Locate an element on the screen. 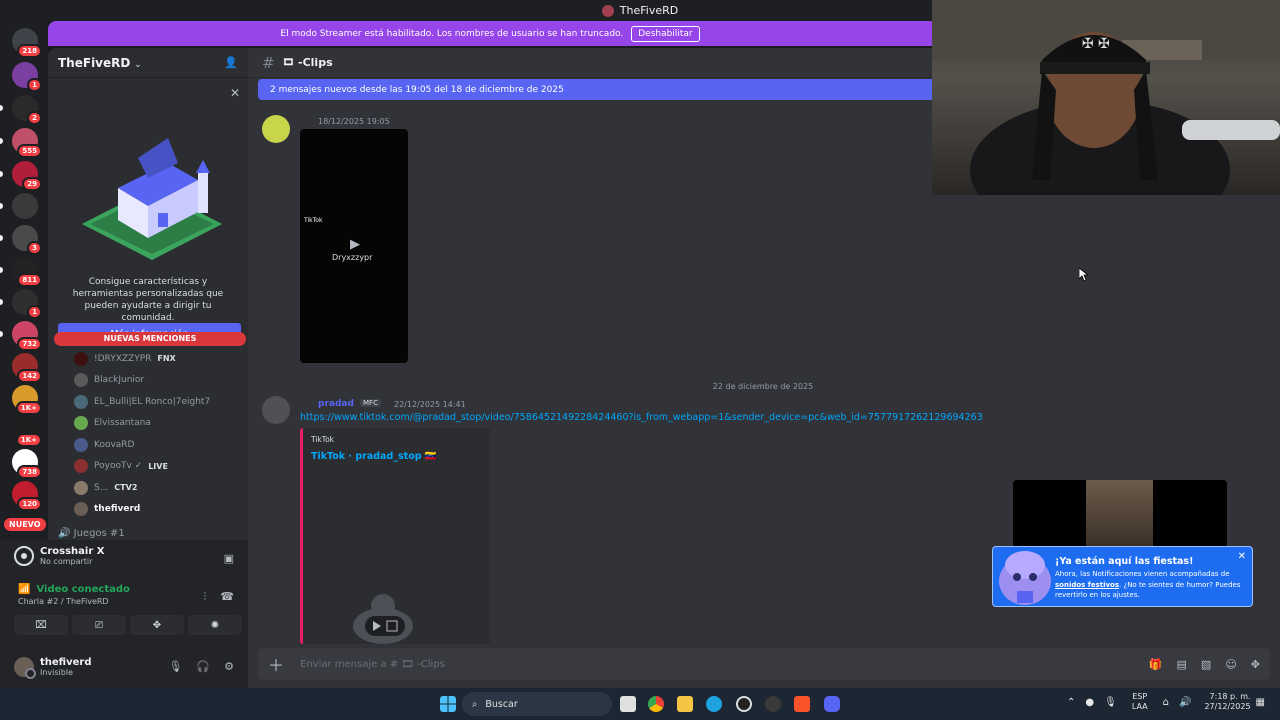  invite-people-icon: 👤 is located at coordinates (231, 62).